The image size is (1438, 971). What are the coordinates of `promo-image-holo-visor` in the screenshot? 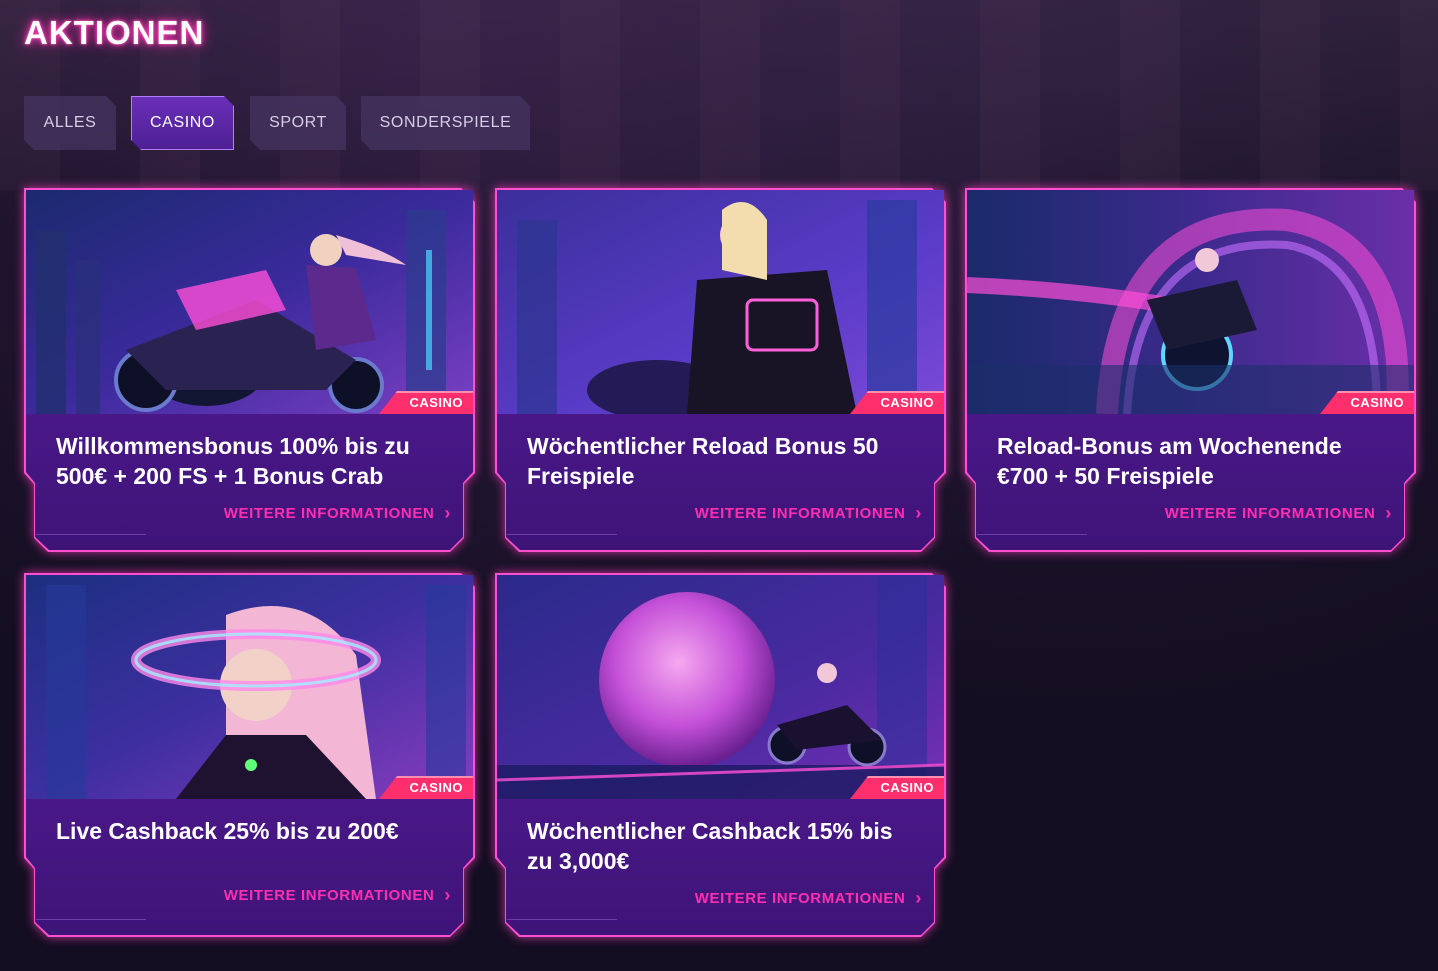 It's located at (249, 687).